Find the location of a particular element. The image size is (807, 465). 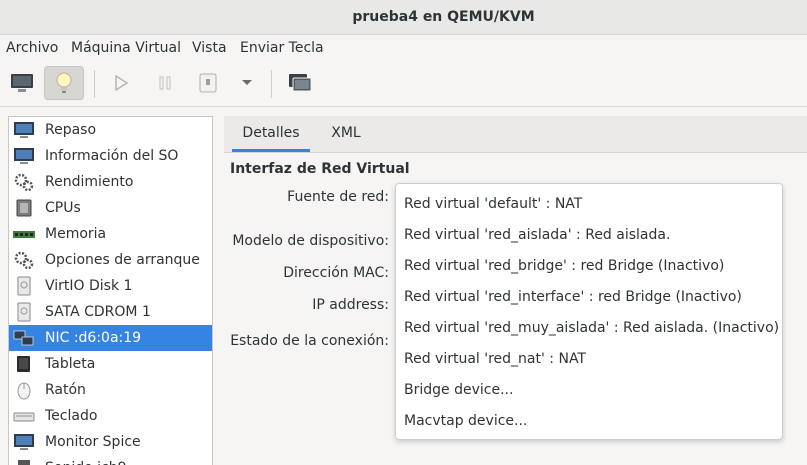

menu-vista: Vista is located at coordinates (209, 48).